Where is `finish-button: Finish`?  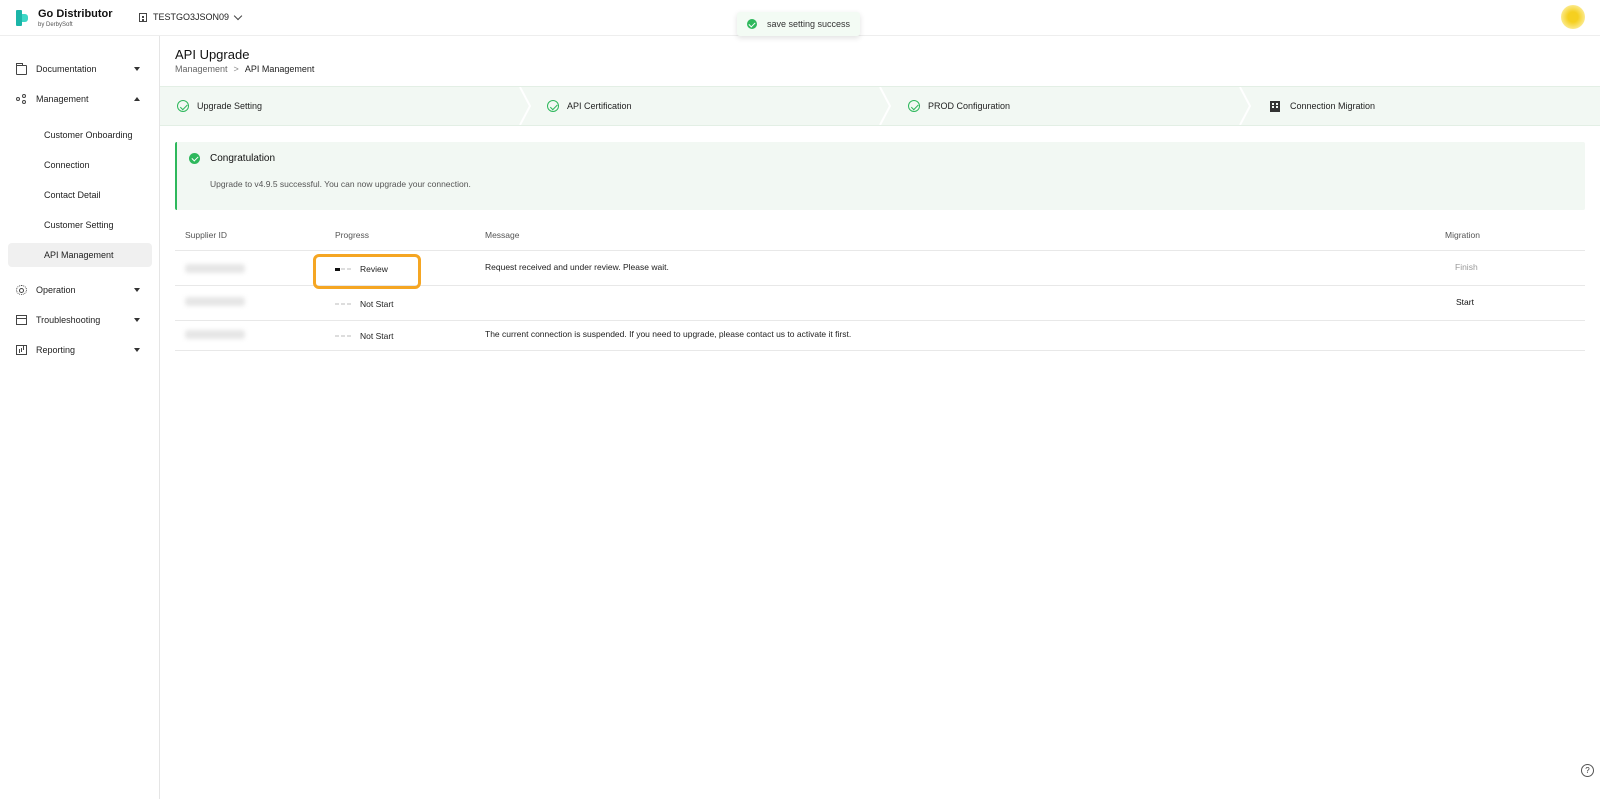 finish-button: Finish is located at coordinates (1466, 267).